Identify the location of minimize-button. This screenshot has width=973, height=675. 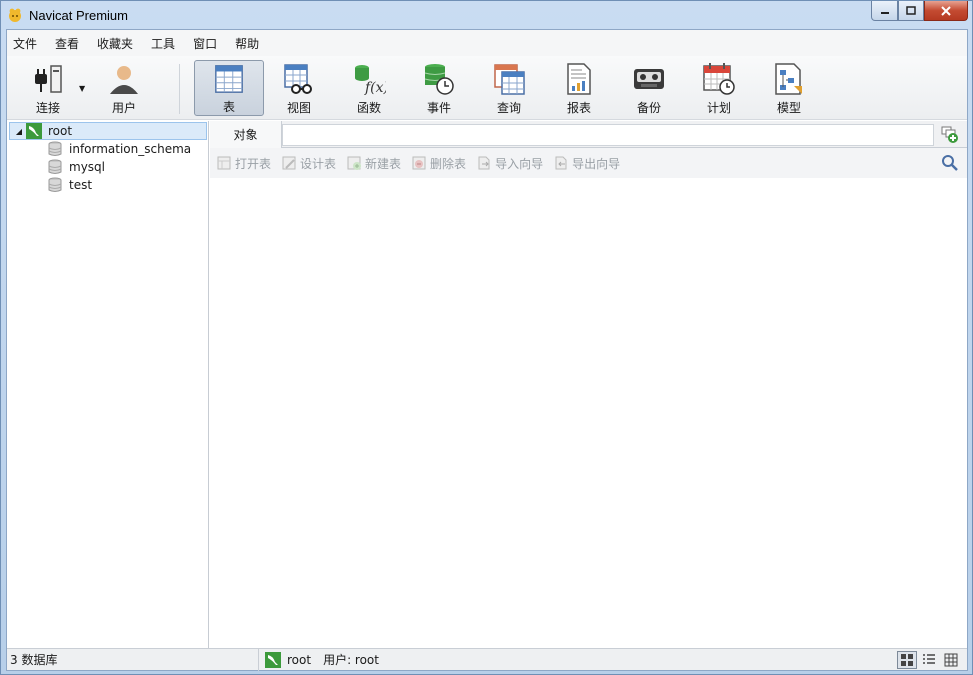
(884, 11).